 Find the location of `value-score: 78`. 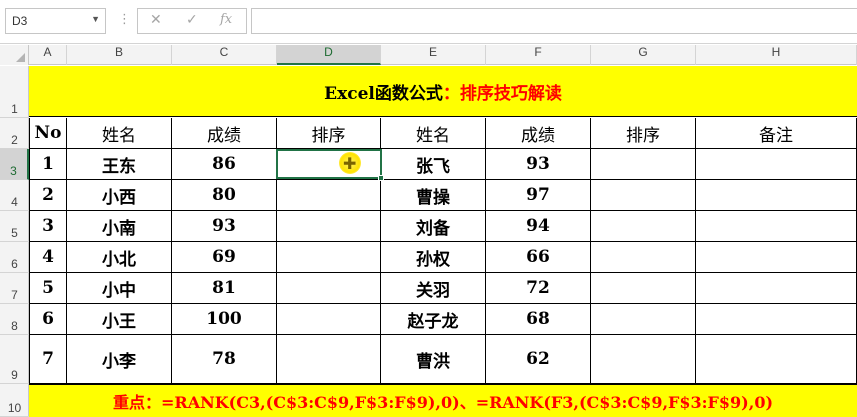

value-score: 78 is located at coordinates (224, 359).